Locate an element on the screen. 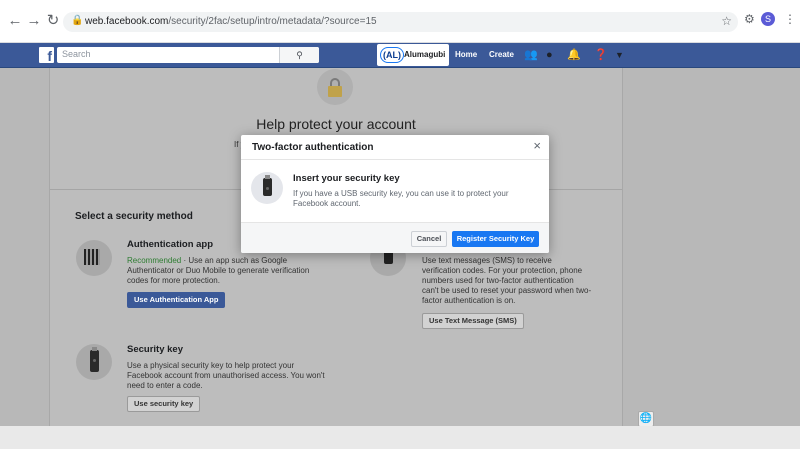 This screenshot has height=449, width=800. home-link: Home is located at coordinates (466, 54).